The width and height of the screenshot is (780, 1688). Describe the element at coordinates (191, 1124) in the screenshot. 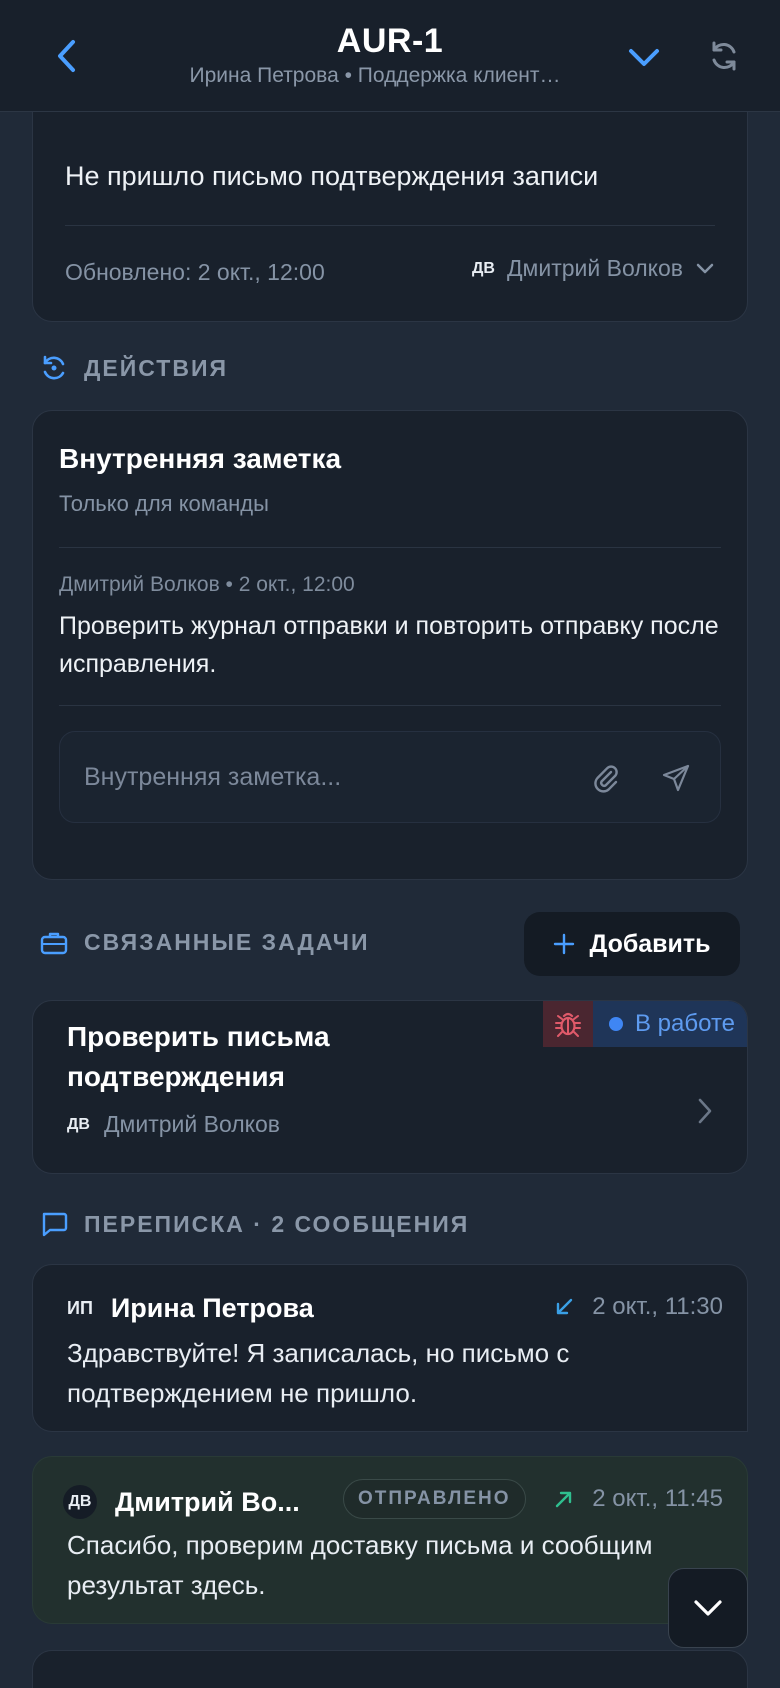

I see `task-assignee-name: Дмитрий Волков` at that location.